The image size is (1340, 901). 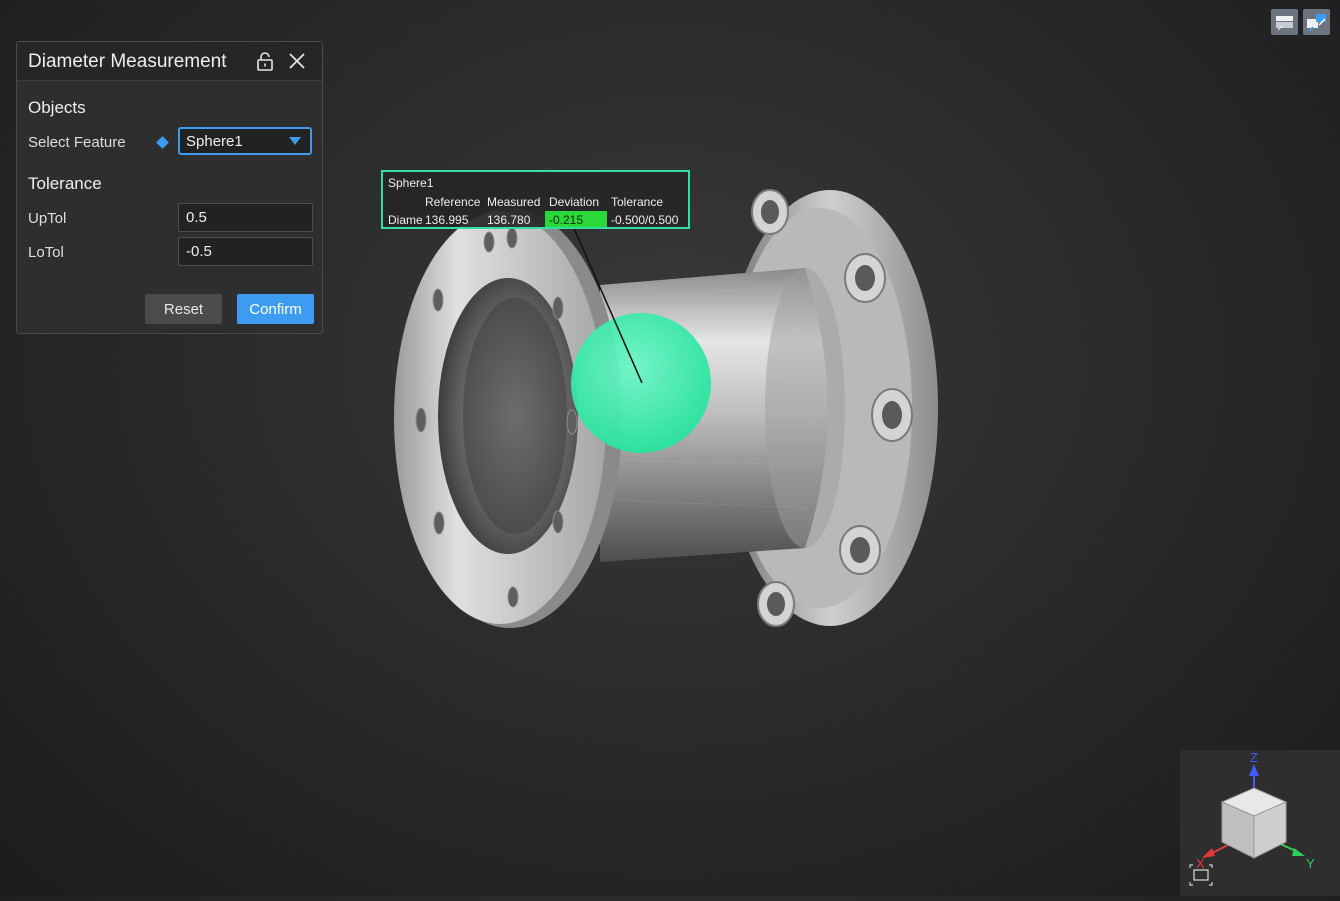 I want to click on swap-view-button, so click(x=1316, y=22).